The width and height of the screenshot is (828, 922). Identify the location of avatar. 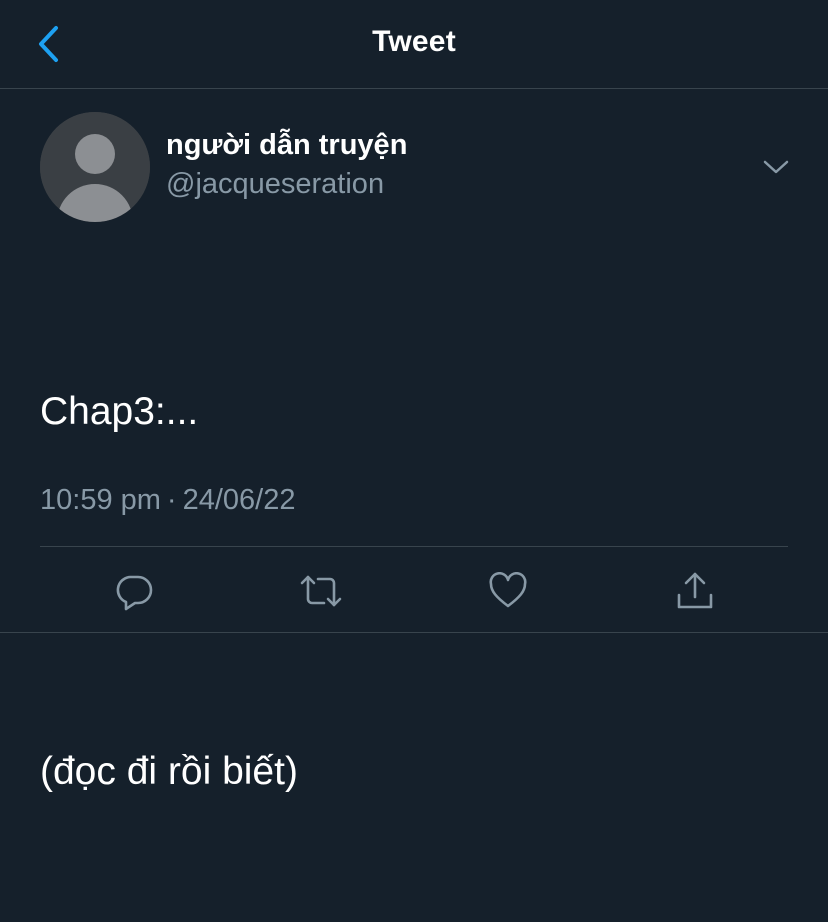
(95, 167).